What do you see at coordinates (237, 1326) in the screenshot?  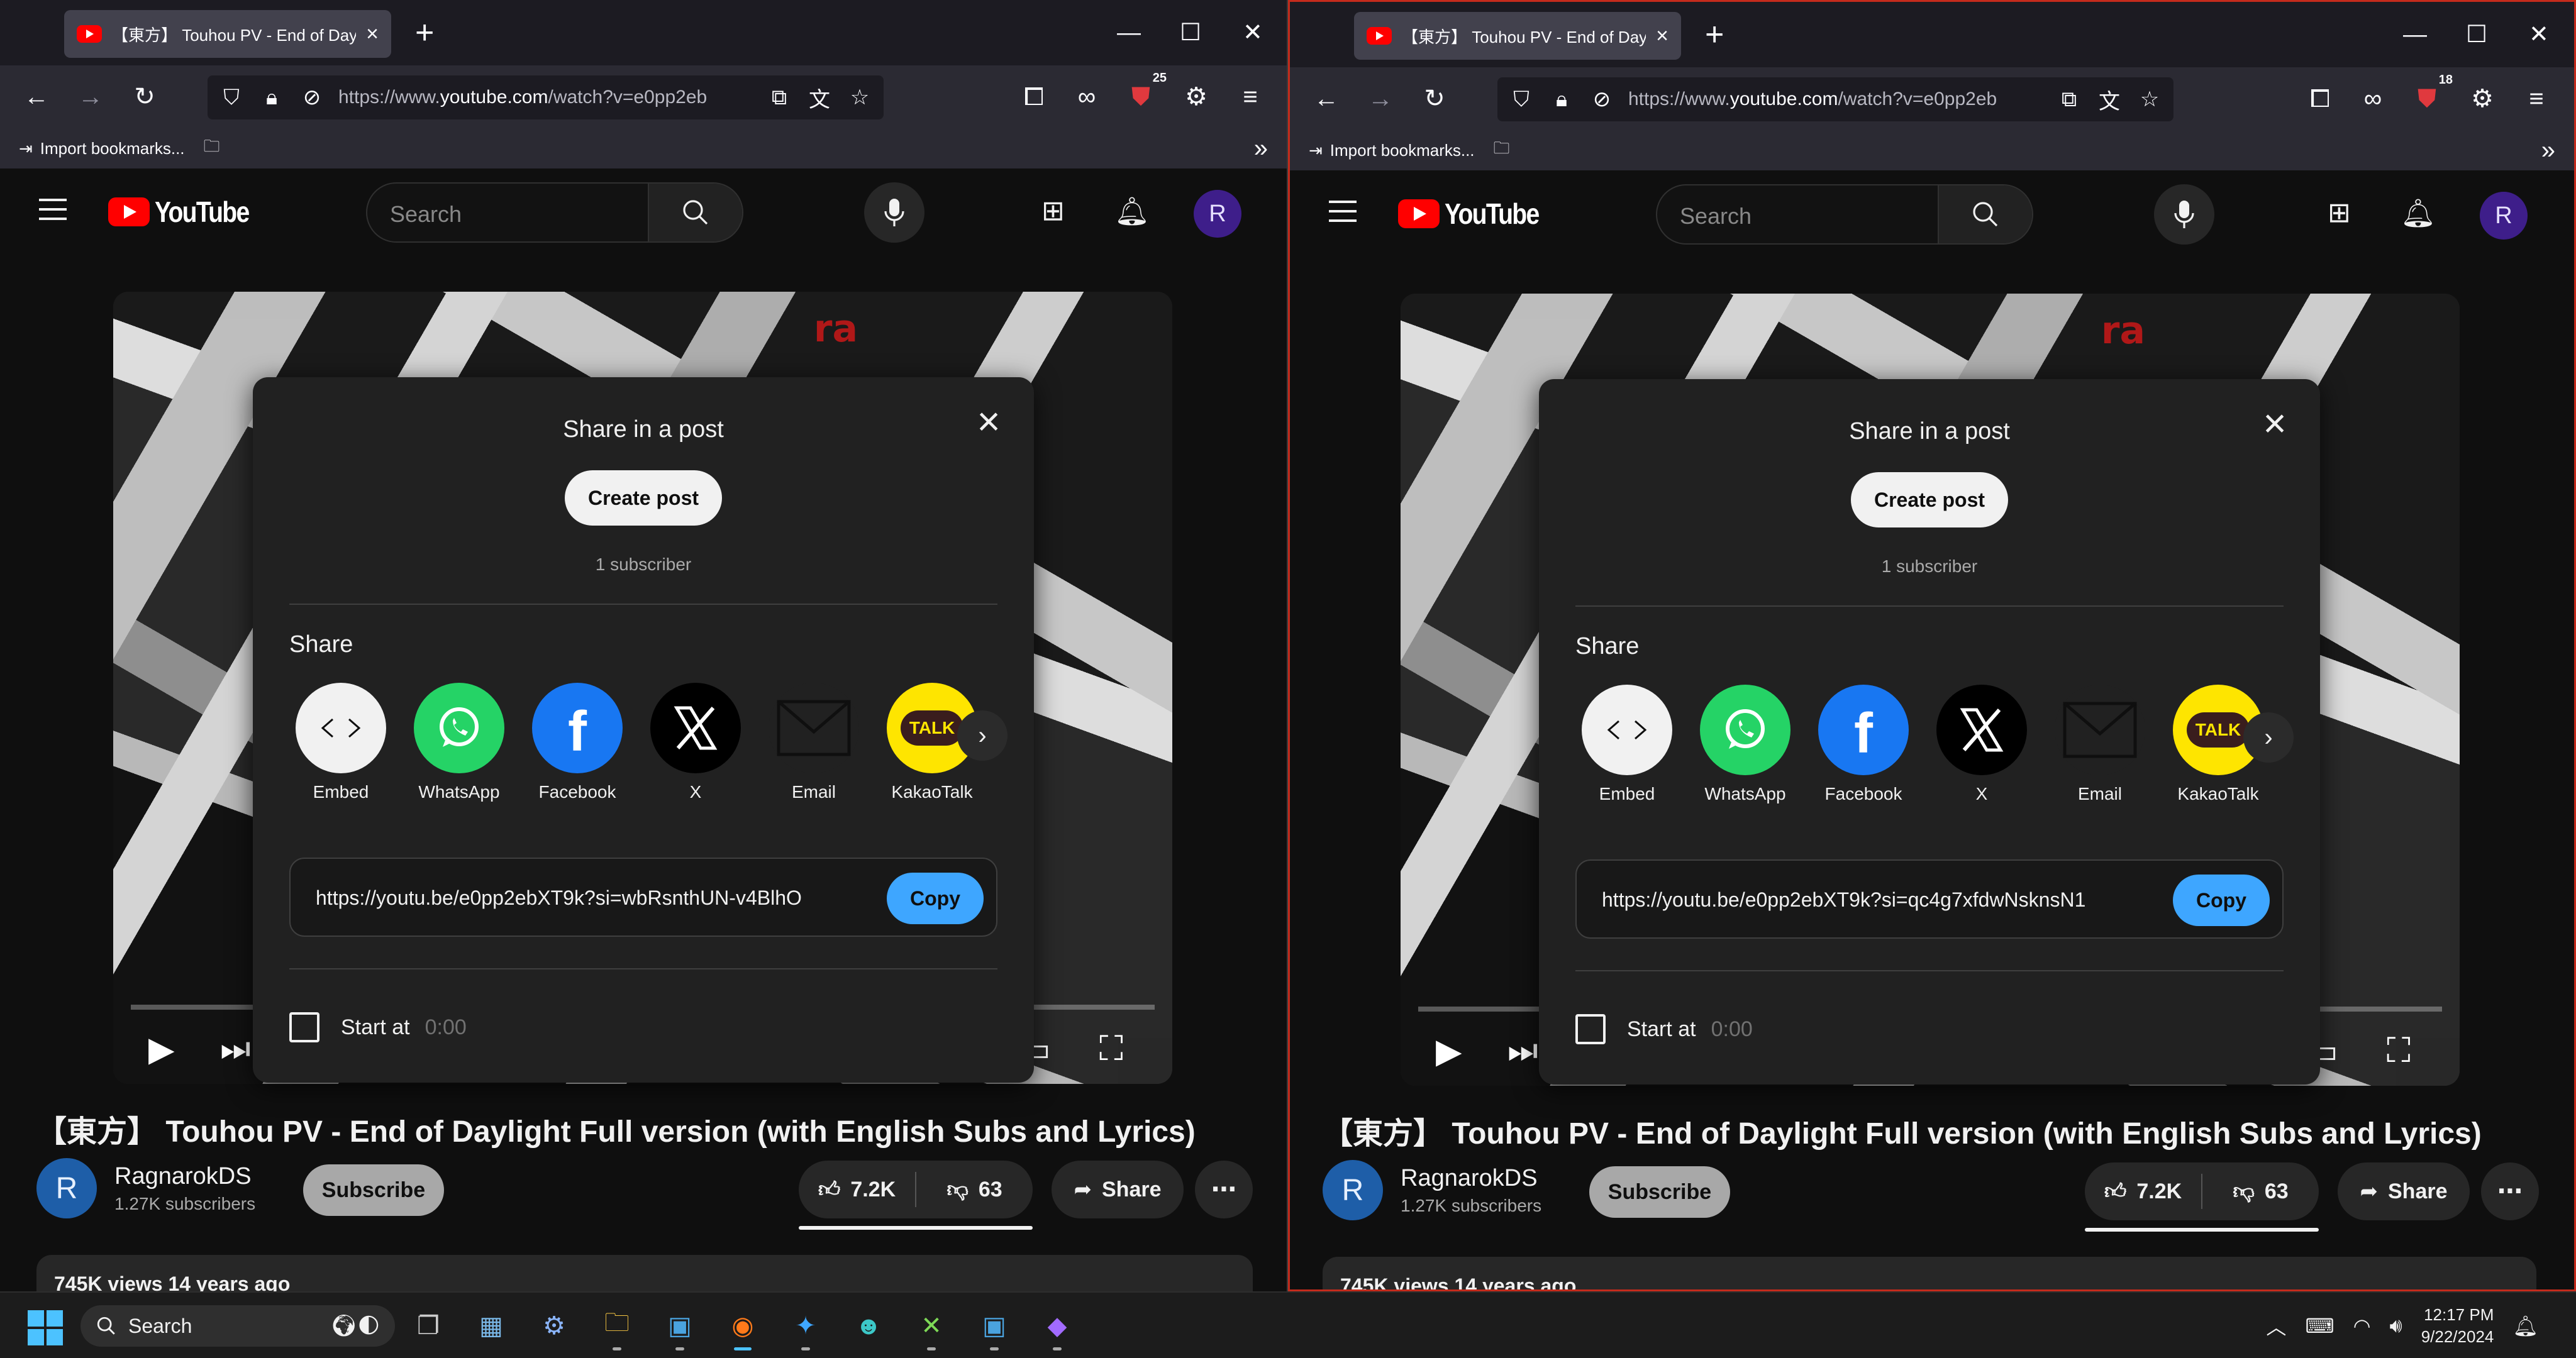 I see `taskbar-search: Search 🌍︎🌓︎` at bounding box center [237, 1326].